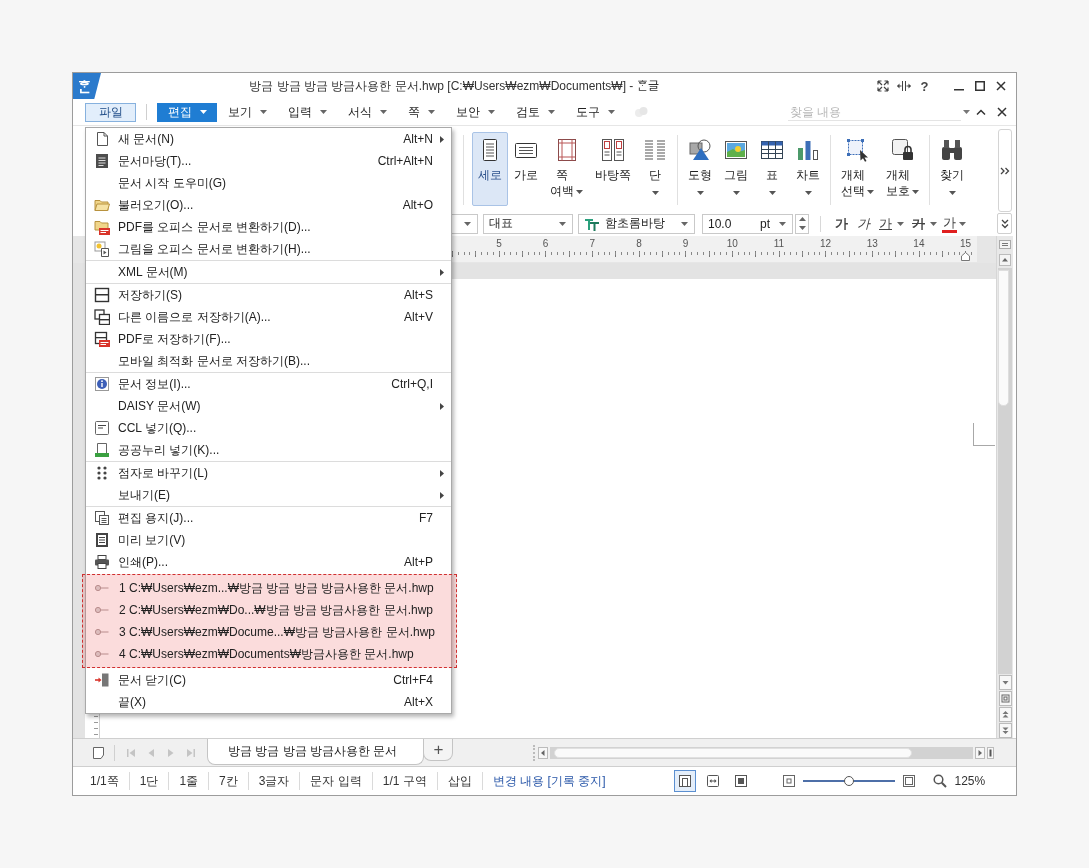  Describe the element at coordinates (307, 112) in the screenshot. I see `menu-tab: 입력` at that location.